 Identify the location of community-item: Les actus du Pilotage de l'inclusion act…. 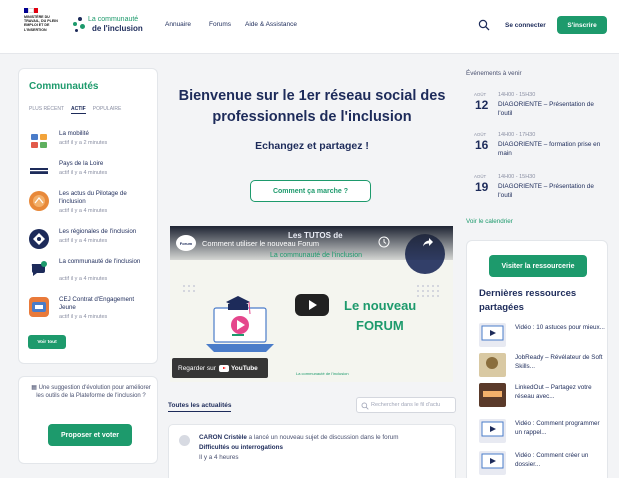
(90, 208).